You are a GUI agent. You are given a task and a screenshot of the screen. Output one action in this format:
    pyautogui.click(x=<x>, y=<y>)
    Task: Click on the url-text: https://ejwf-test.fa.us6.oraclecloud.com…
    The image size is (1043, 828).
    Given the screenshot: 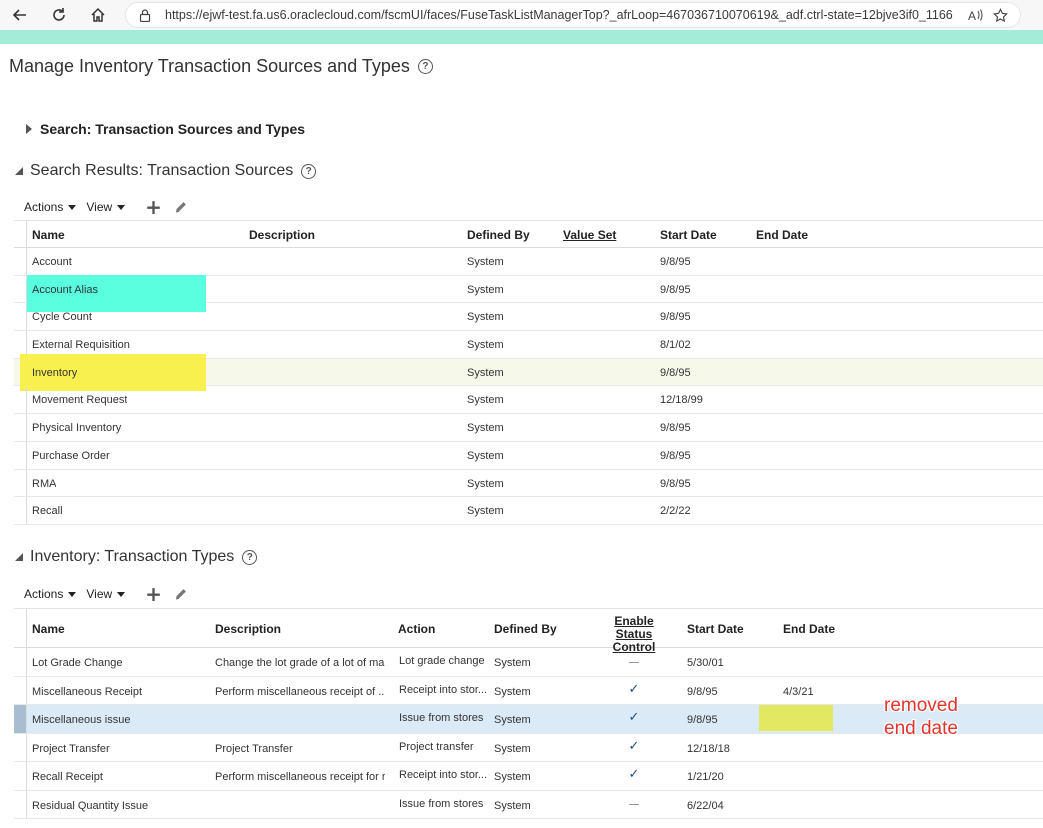 What is the action you would take?
    pyautogui.click(x=564, y=15)
    